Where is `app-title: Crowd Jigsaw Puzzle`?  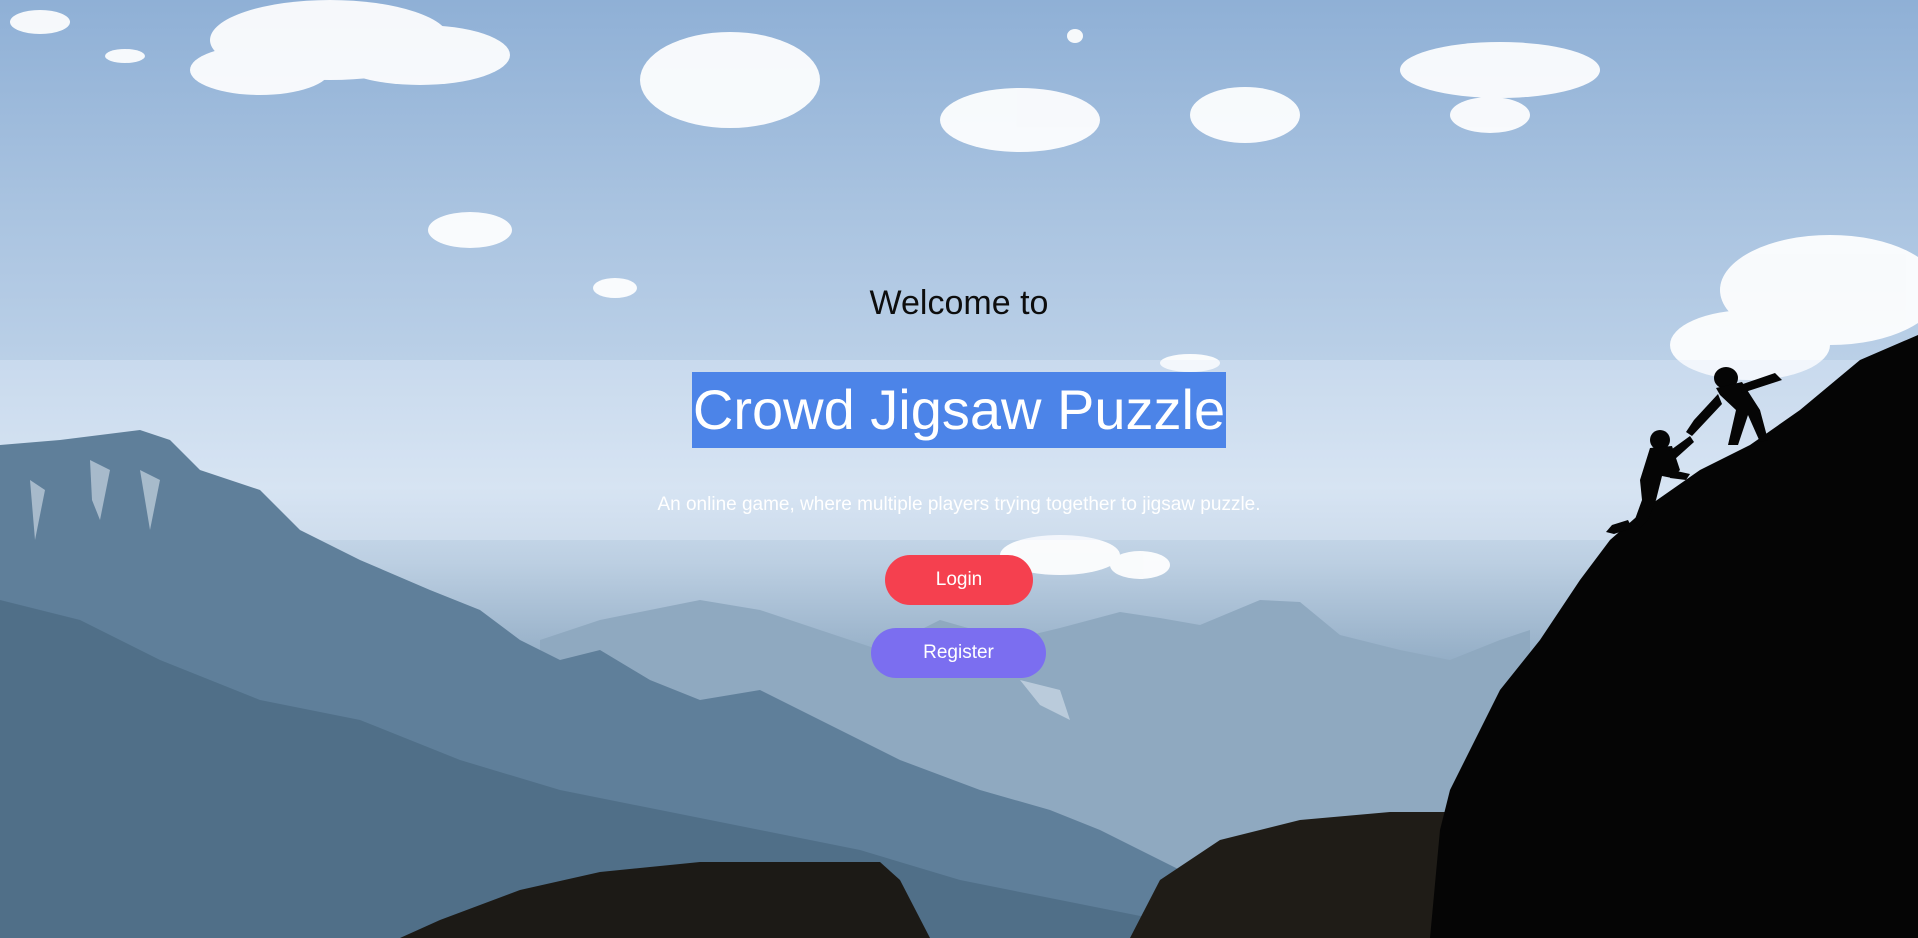 app-title: Crowd Jigsaw Puzzle is located at coordinates (959, 410).